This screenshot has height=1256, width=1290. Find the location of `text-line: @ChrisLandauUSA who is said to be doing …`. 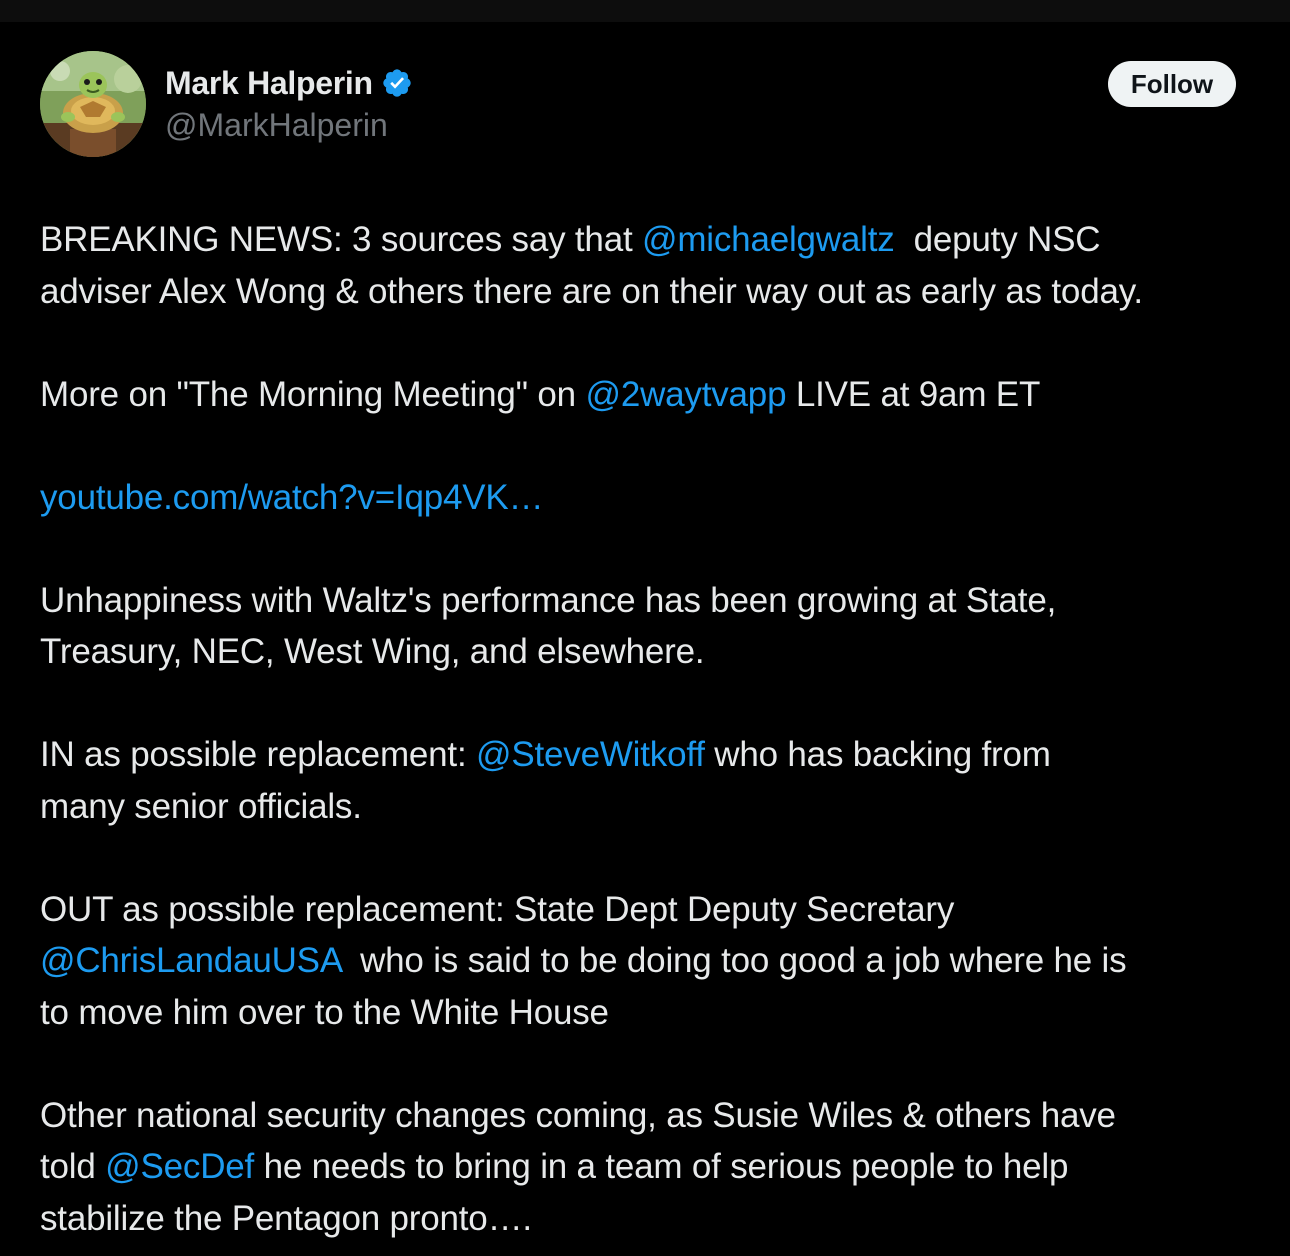

text-line: @ChrisLandauUSA who is said to be doing … is located at coordinates (652, 961).